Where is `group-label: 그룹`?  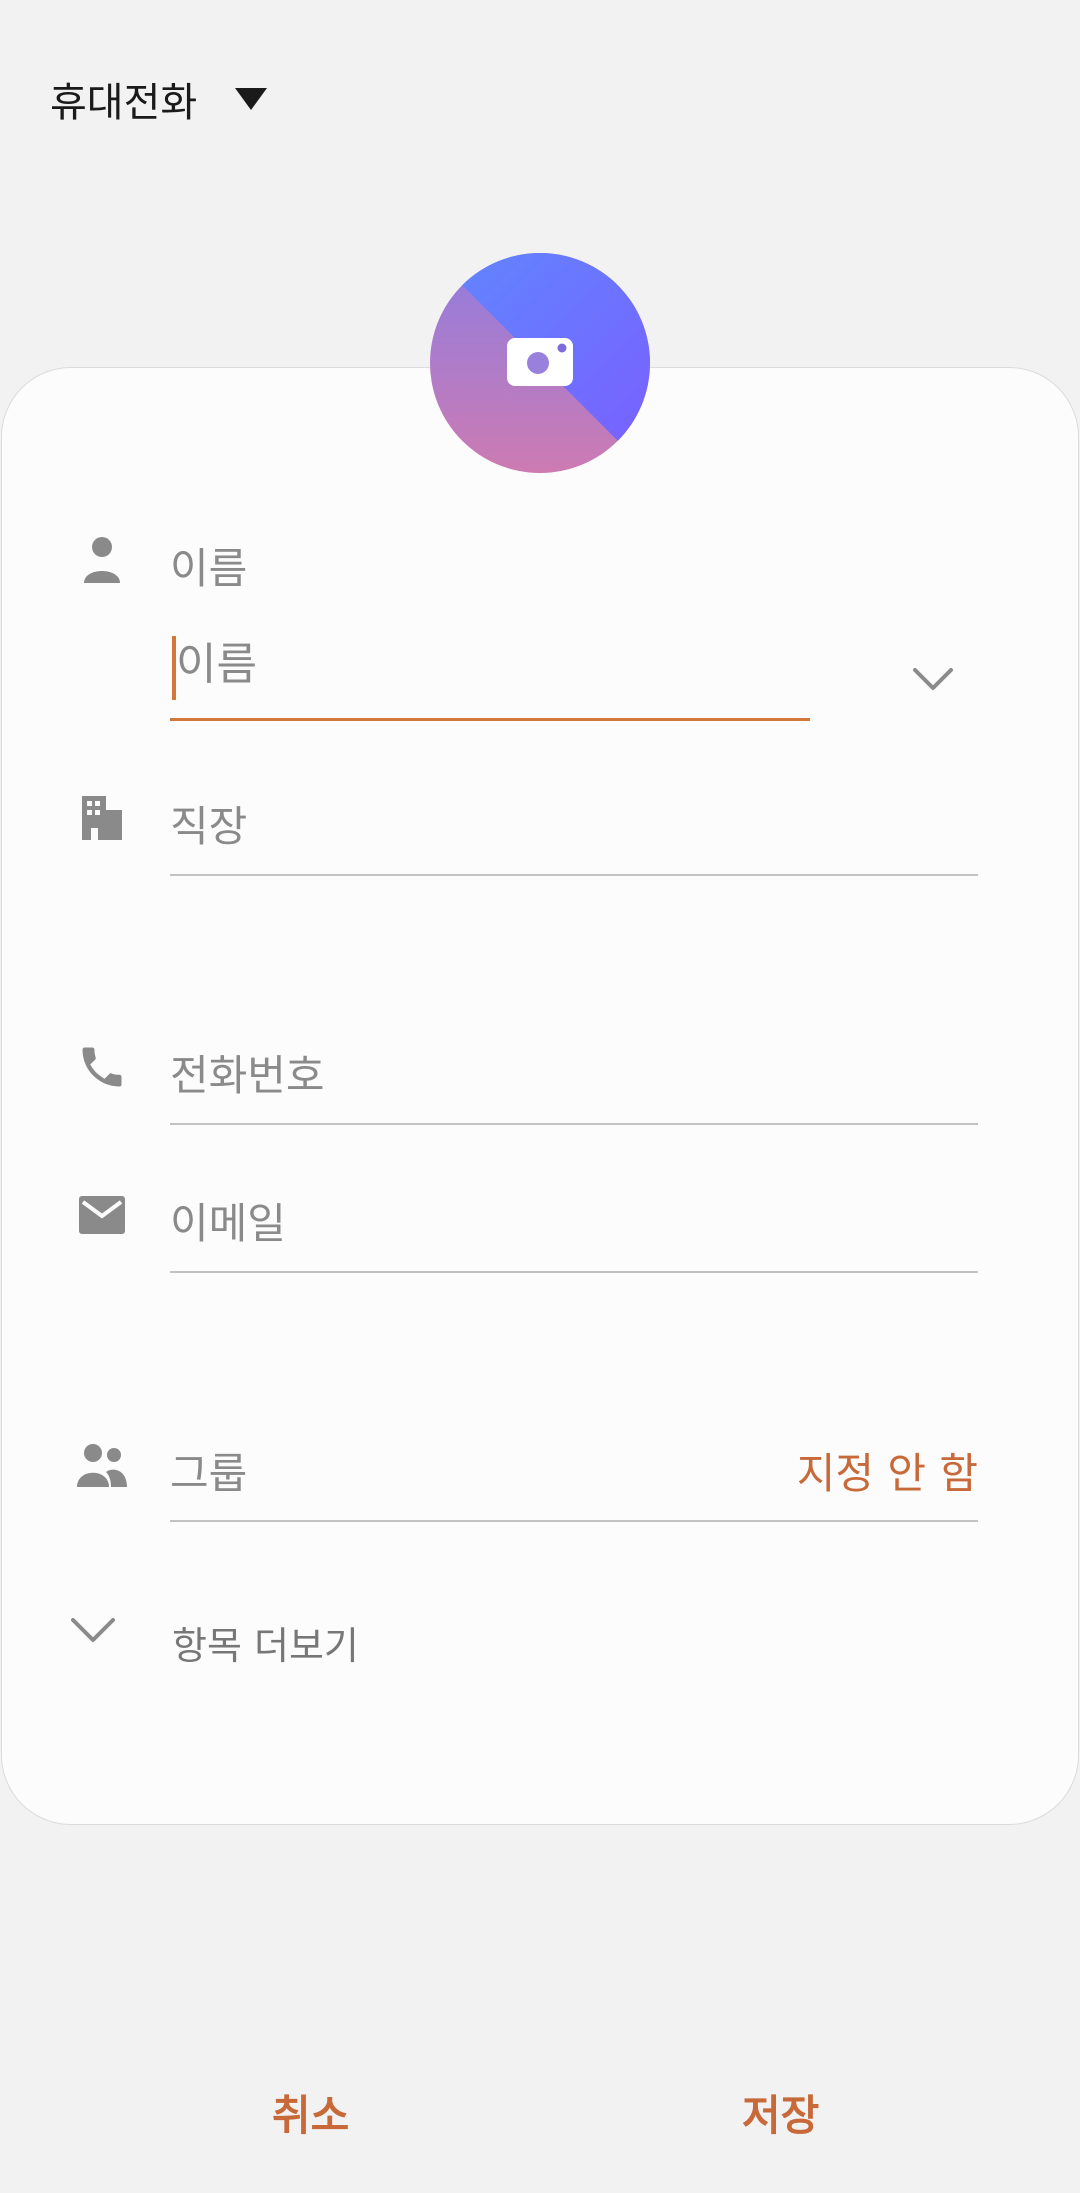
group-label: 그룹 is located at coordinates (209, 1473).